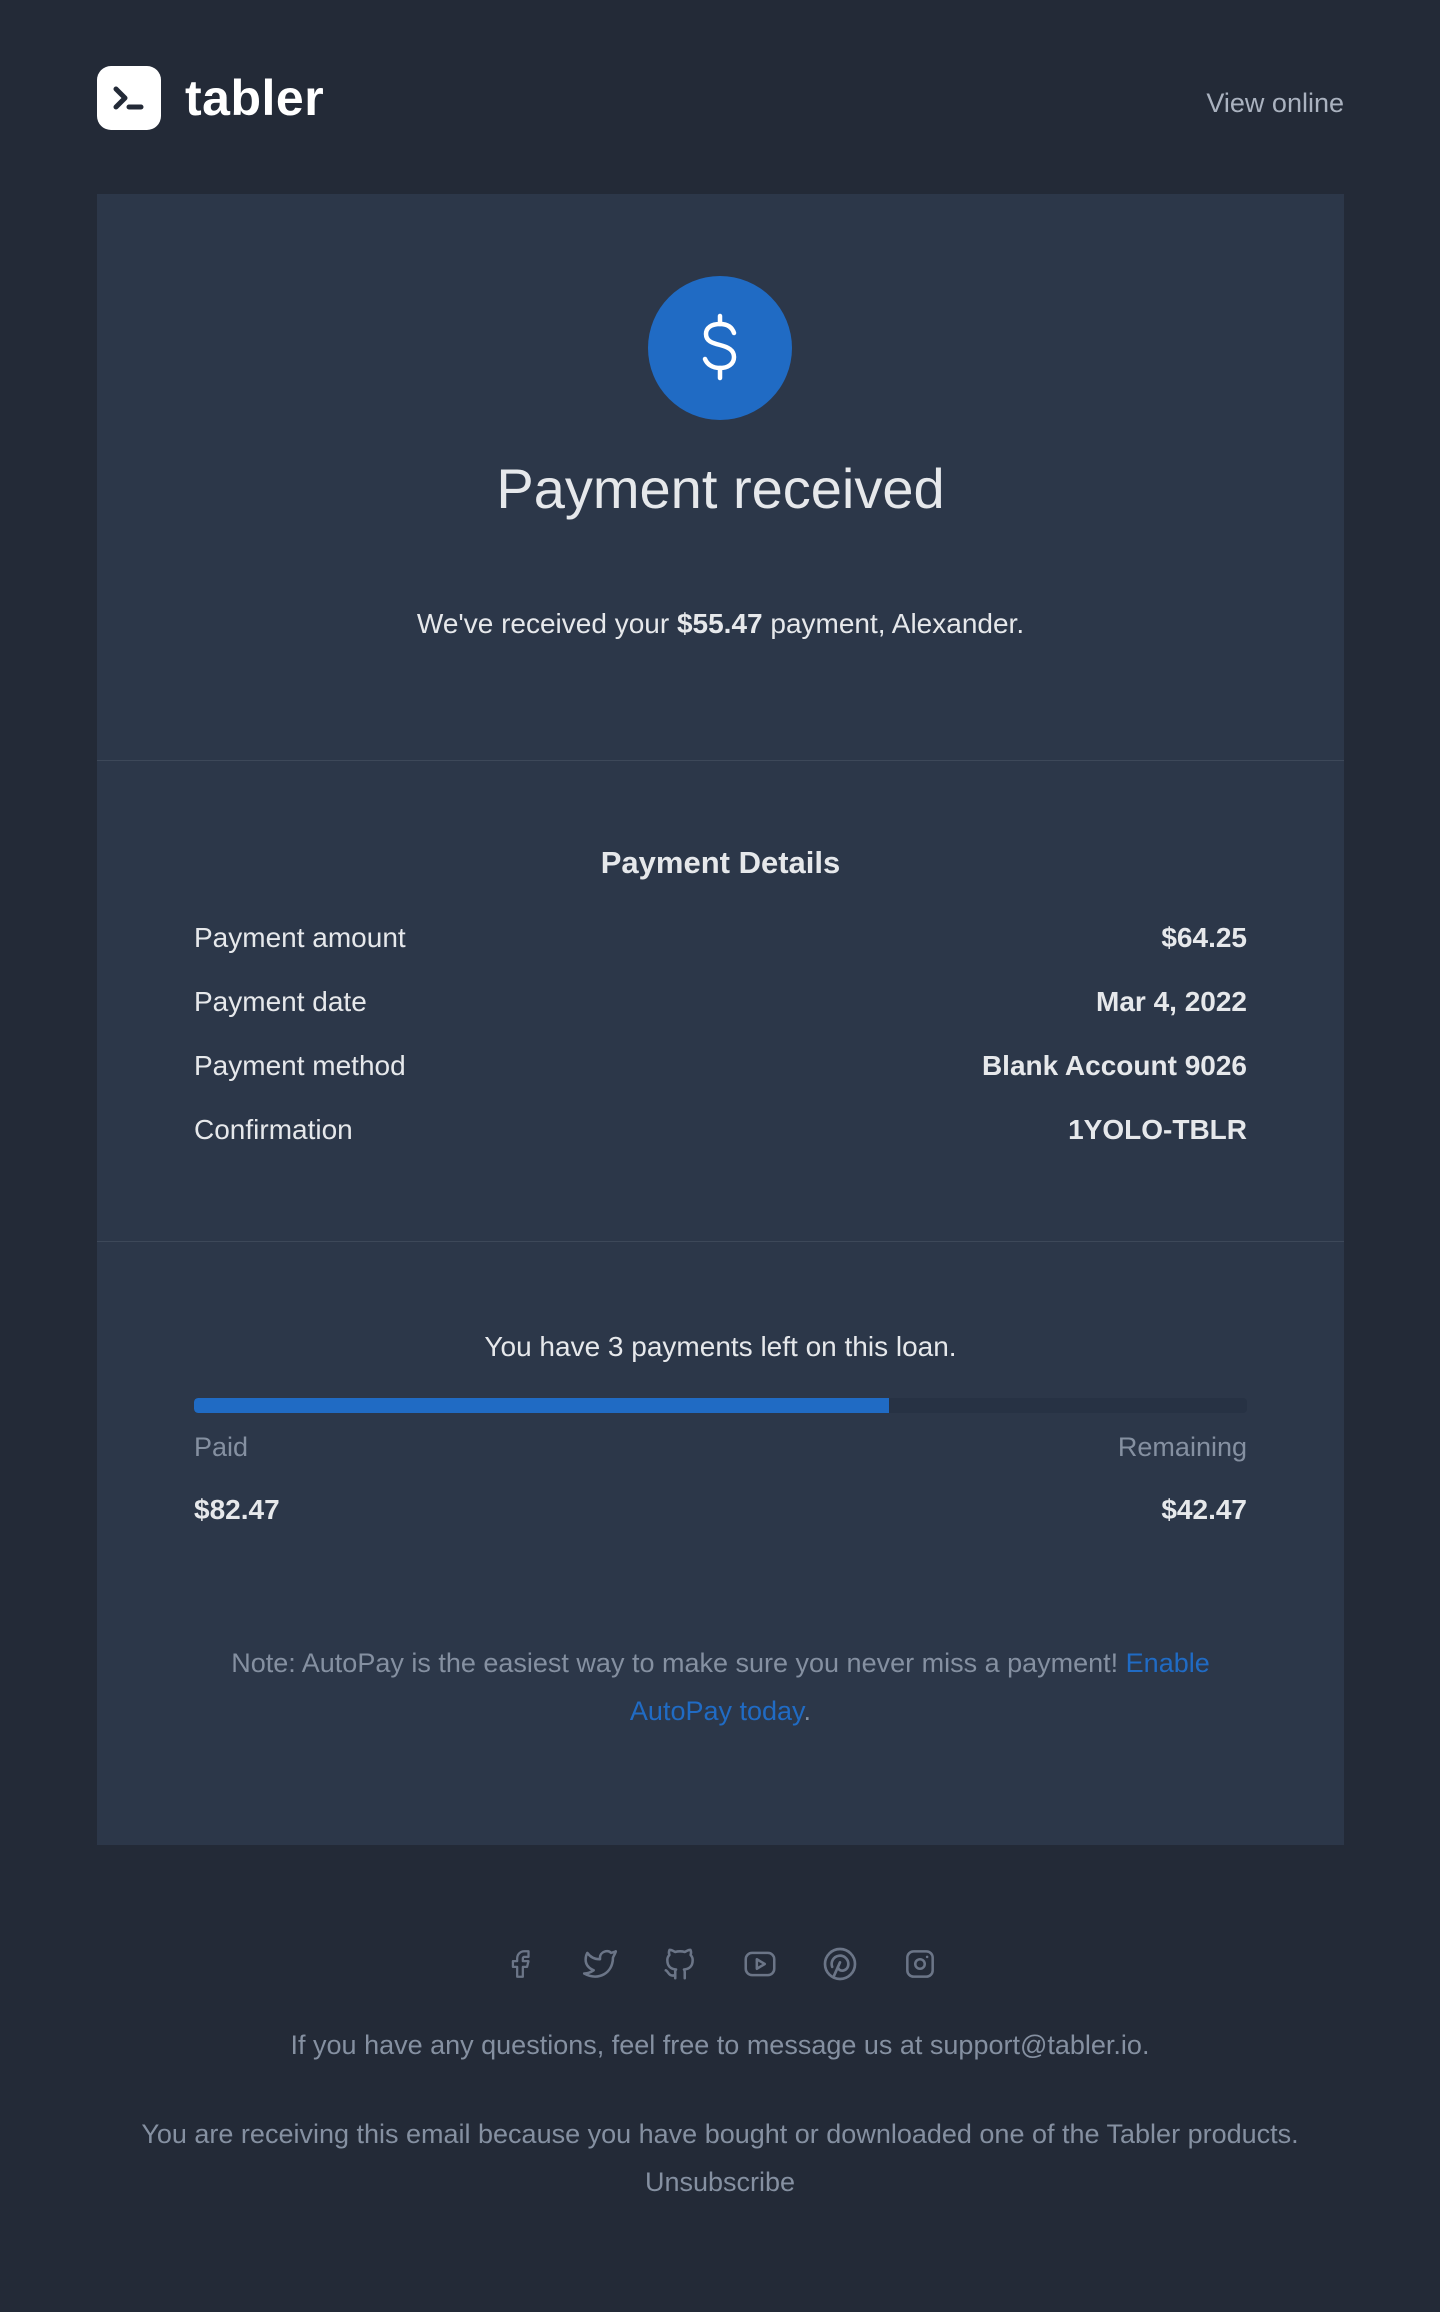 This screenshot has width=1440, height=2312. I want to click on pinterest-icon, so click(840, 1964).